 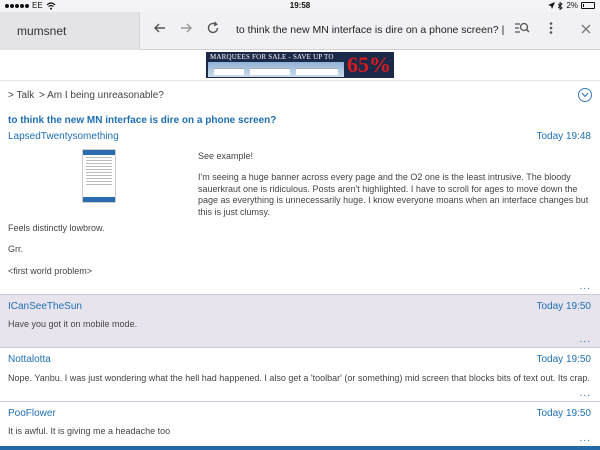 What do you see at coordinates (561, 5) in the screenshot?
I see `bluetooth-icon` at bounding box center [561, 5].